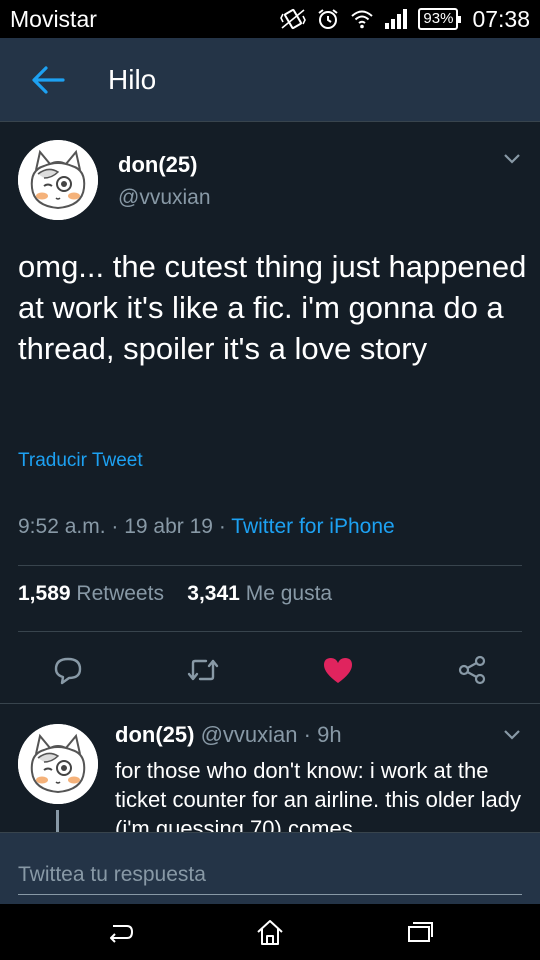 The width and height of the screenshot is (540, 960). I want to click on back-icon, so click(121, 934).